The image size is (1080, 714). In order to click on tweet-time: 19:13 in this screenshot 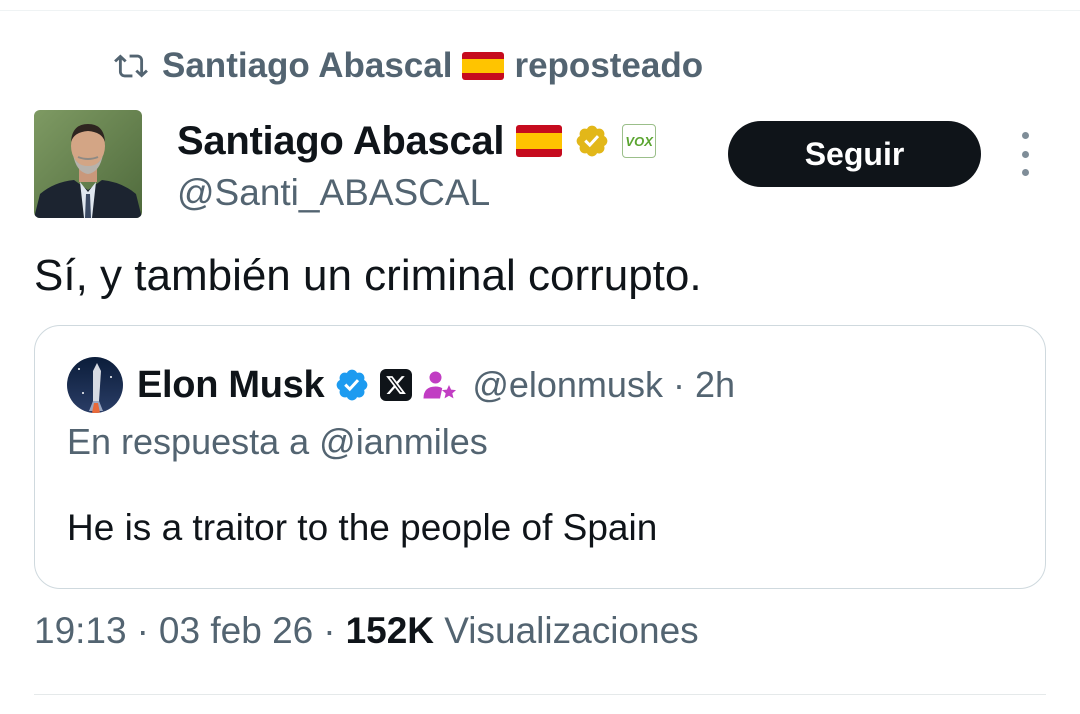, I will do `click(80, 631)`.